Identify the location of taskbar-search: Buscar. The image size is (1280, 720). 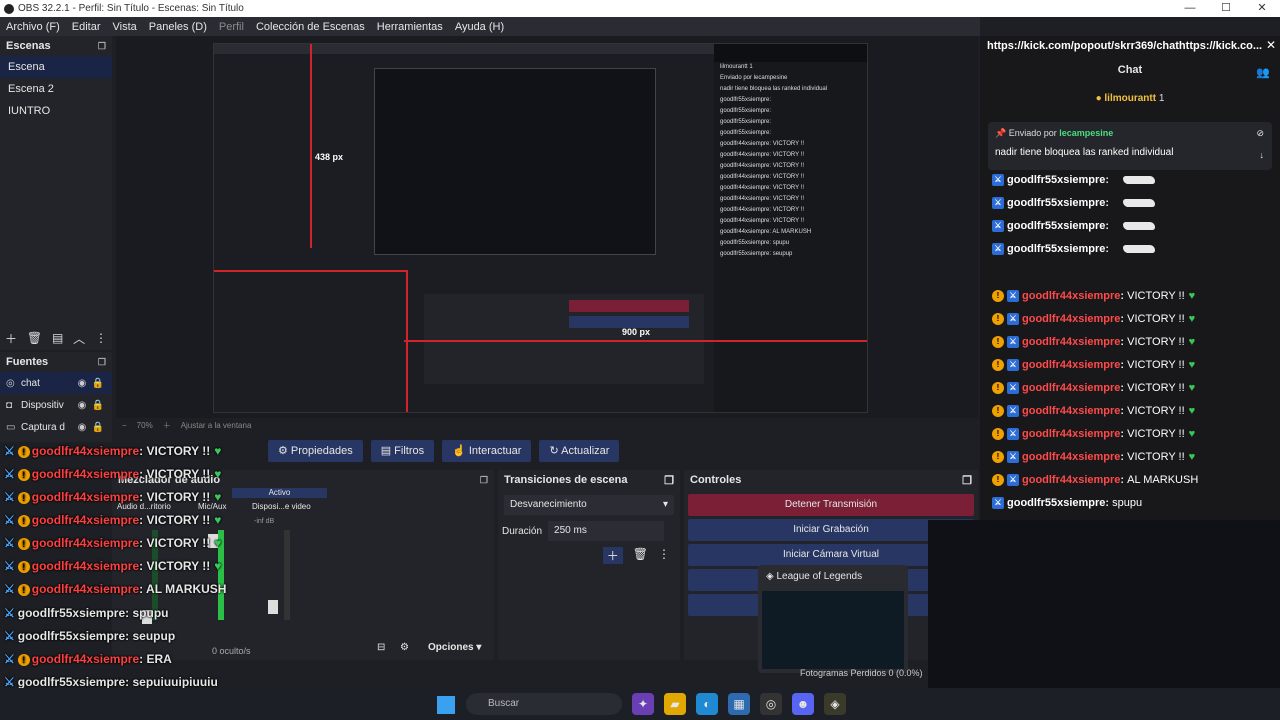
(544, 704).